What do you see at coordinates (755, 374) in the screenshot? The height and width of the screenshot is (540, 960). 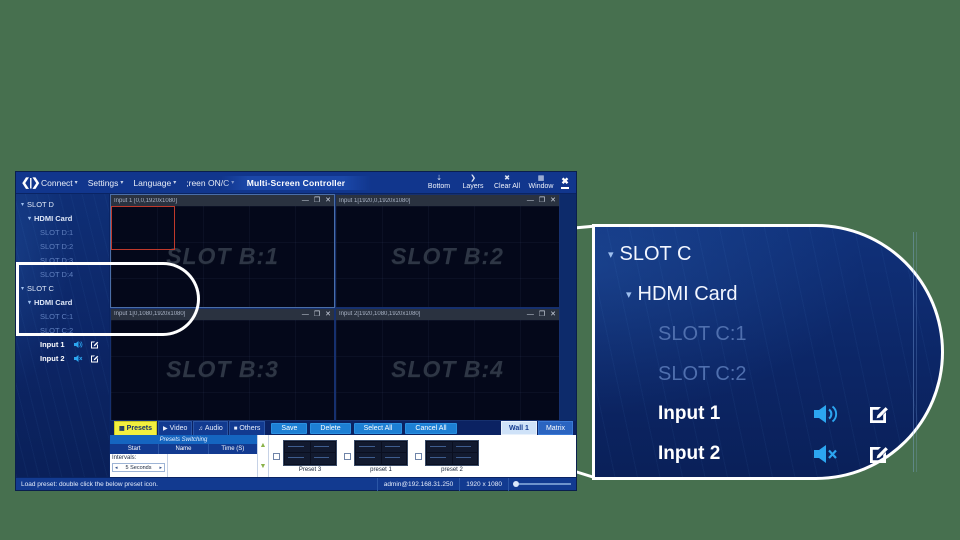 I see `magnified-item-slot-c2: SLOT C:2` at bounding box center [755, 374].